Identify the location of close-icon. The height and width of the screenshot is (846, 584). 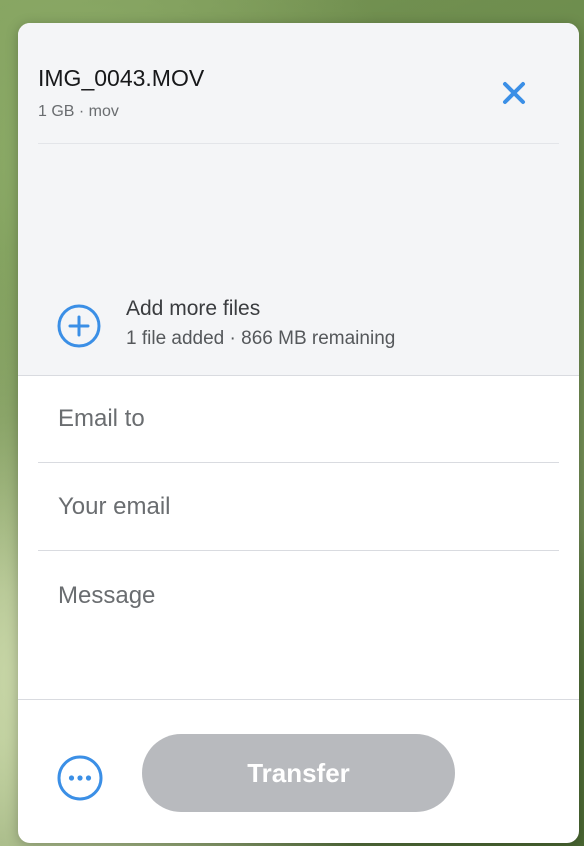
(514, 93).